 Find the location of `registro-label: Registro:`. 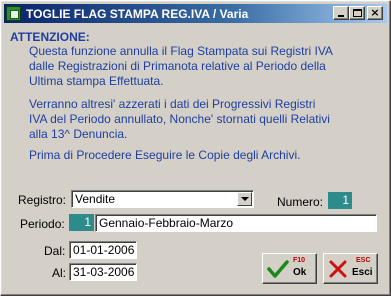

registro-label: Registro: is located at coordinates (42, 200).